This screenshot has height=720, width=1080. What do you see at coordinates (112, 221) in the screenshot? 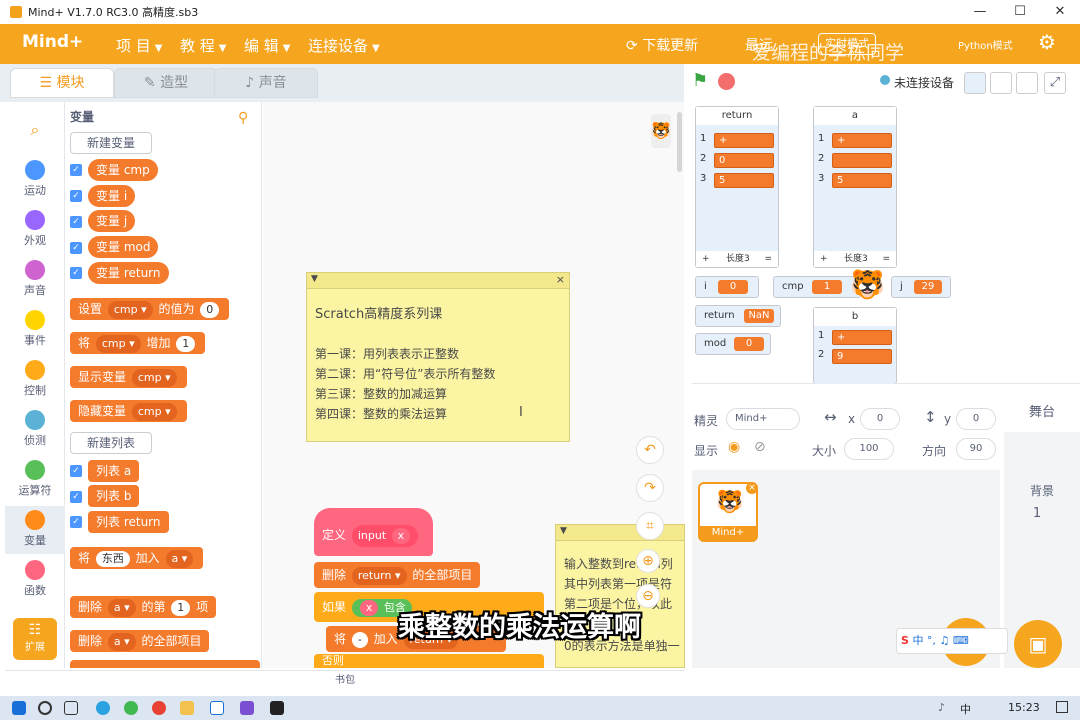
I see `variable-j-reporter: 变量 j` at bounding box center [112, 221].